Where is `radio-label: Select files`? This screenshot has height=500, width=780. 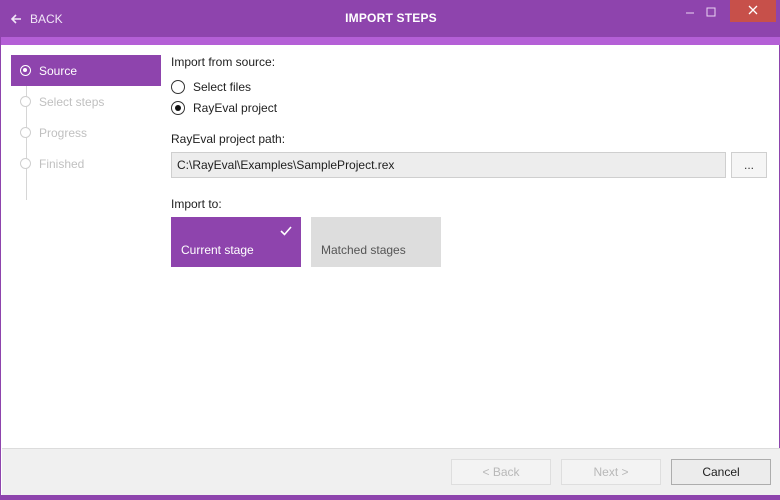
radio-label: Select files is located at coordinates (222, 86).